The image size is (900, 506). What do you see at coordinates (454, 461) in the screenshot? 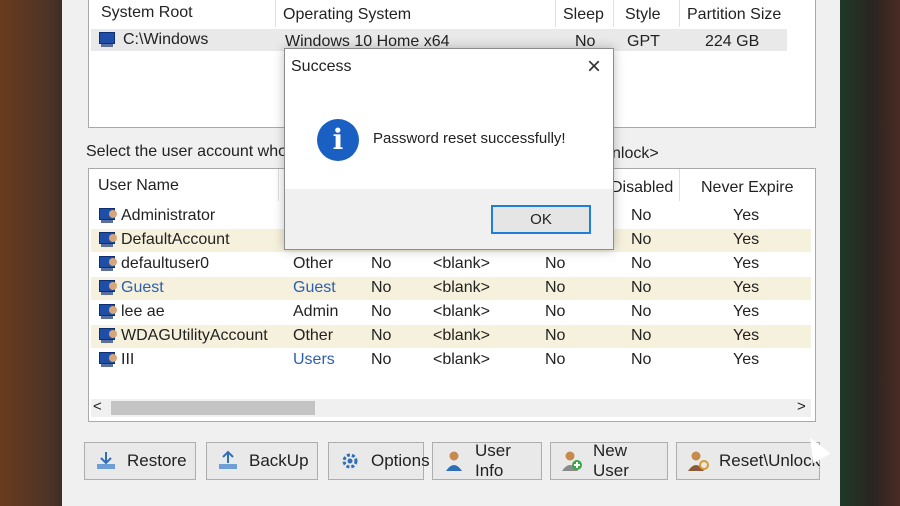
I see `user-info-icon` at bounding box center [454, 461].